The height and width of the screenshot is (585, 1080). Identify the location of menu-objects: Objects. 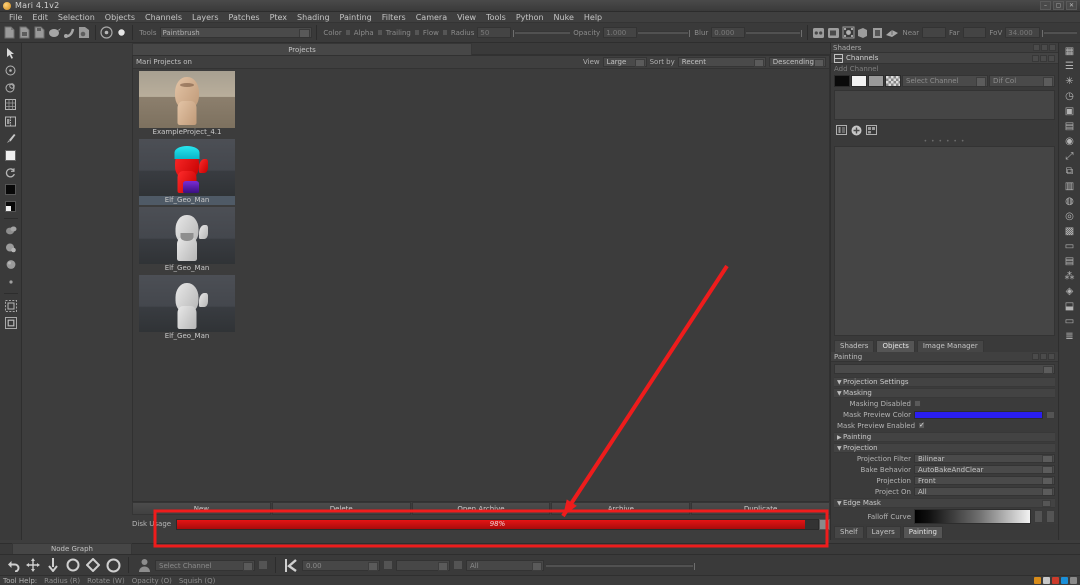
(120, 17).